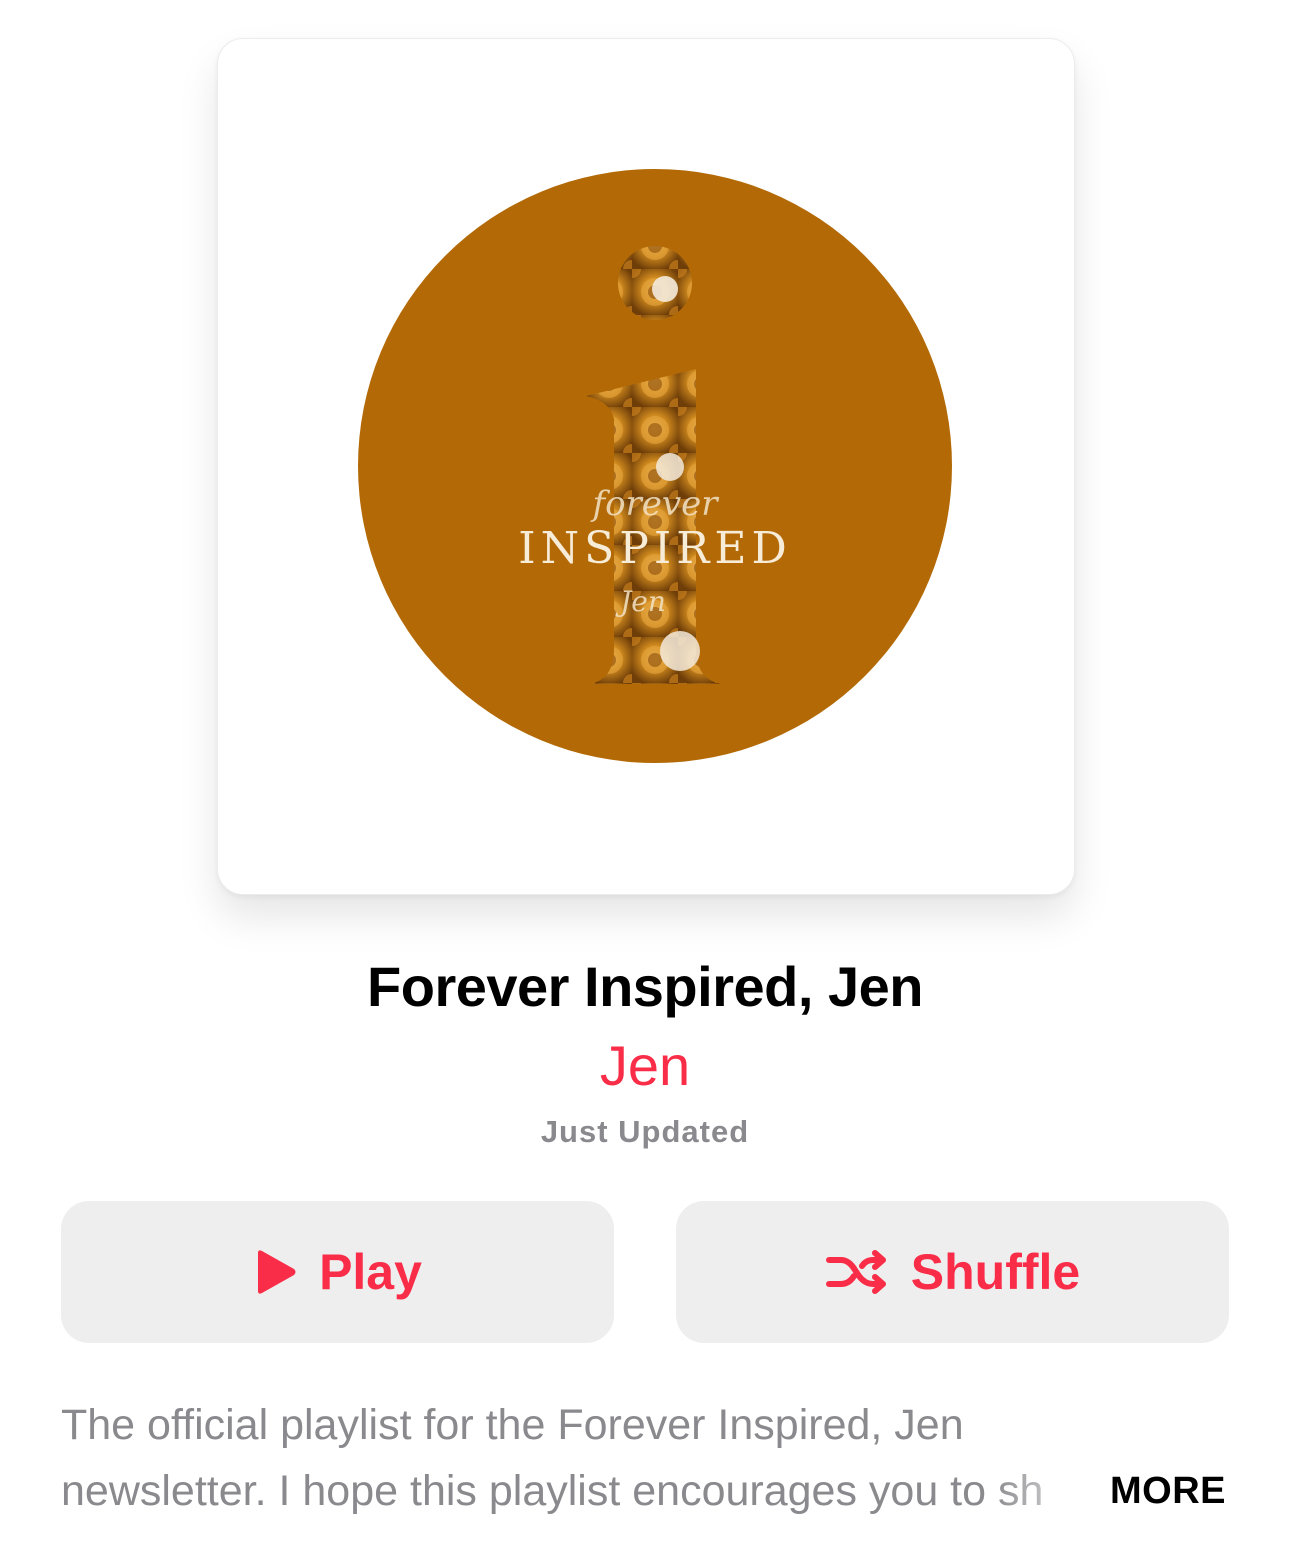 The width and height of the screenshot is (1290, 1543). Describe the element at coordinates (645, 1131) in the screenshot. I see `updated-status: Just Updated` at that location.